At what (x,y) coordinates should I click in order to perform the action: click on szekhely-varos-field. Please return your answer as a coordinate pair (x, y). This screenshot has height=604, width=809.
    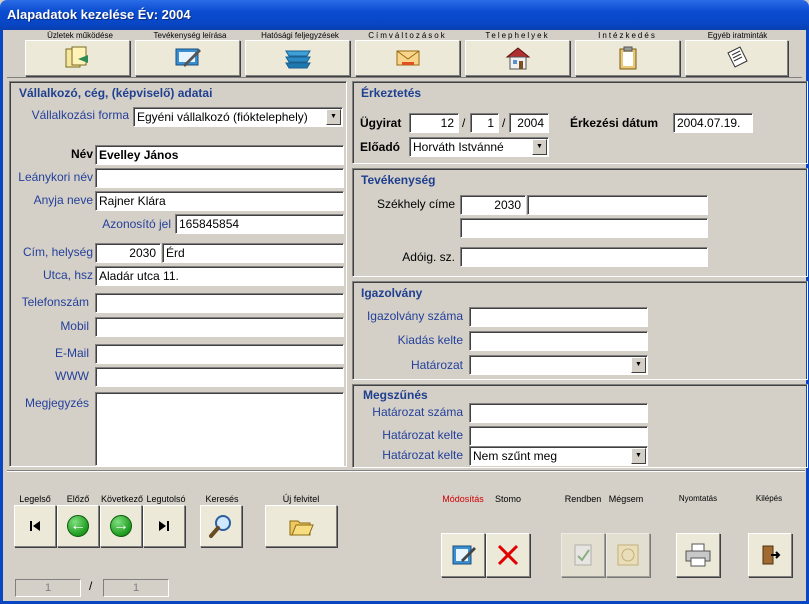
    Looking at the image, I should click on (617, 205).